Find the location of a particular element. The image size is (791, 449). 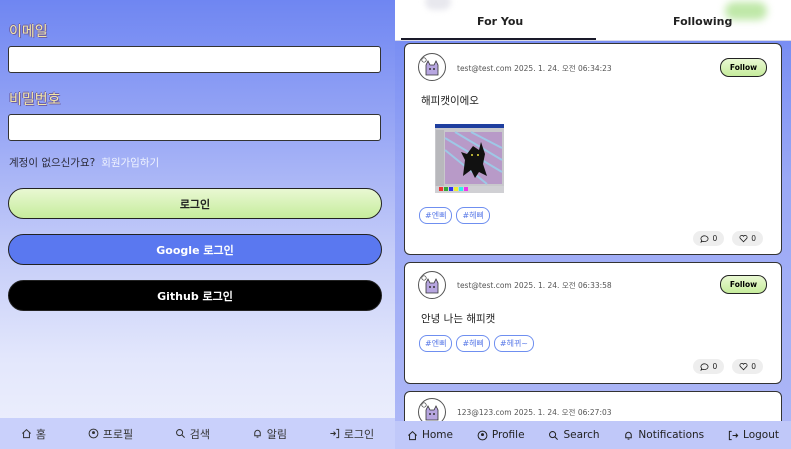

post-content: 해피캣이에오 is located at coordinates (450, 101).